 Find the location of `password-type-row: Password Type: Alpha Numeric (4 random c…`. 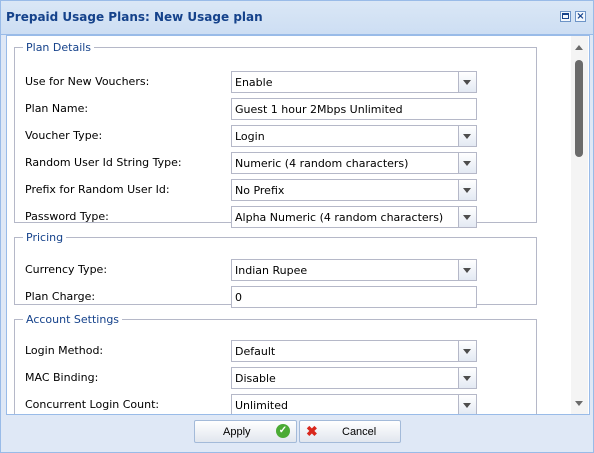

password-type-row: Password Type: Alpha Numeric (4 random c… is located at coordinates (280, 217).